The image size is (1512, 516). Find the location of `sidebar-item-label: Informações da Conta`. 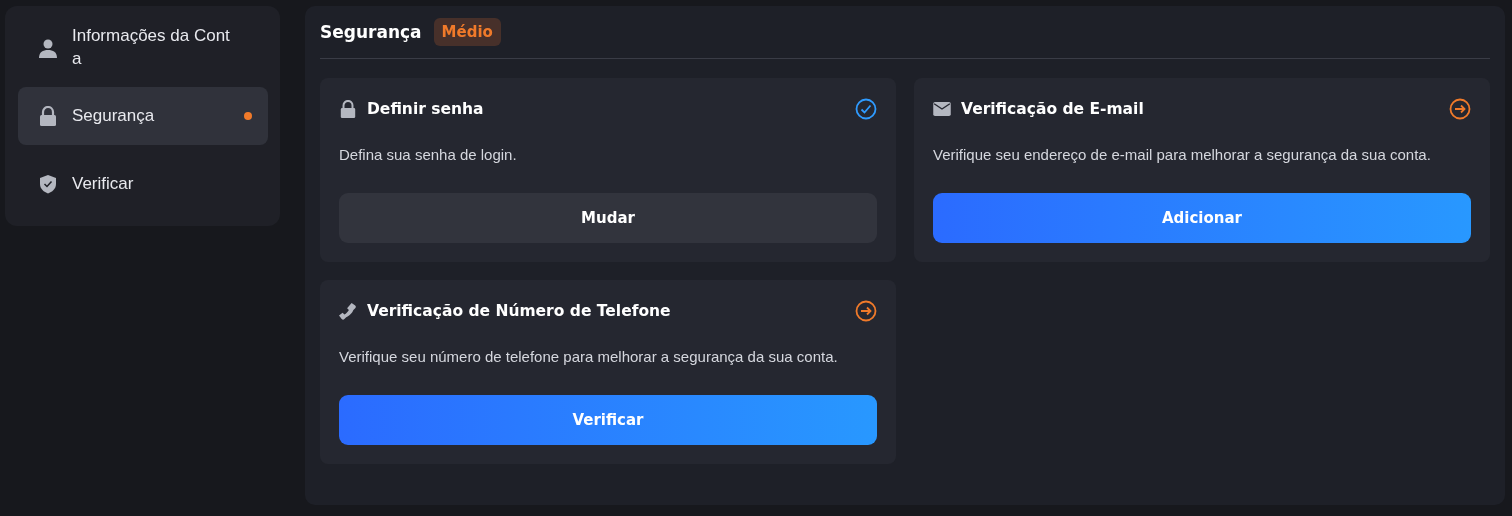

sidebar-item-label: Informações da Conta is located at coordinates (151, 47).